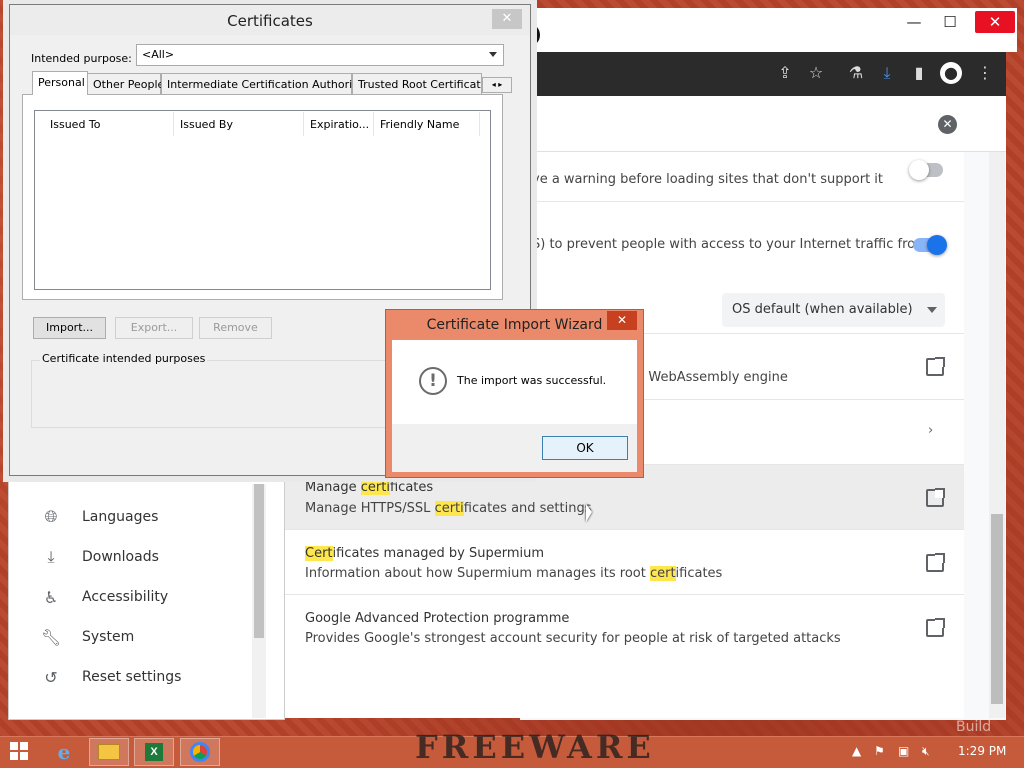 The image size is (1024, 768). I want to click on sidebar-item-accessibility: ♿︎ Accessibility, so click(104, 597).